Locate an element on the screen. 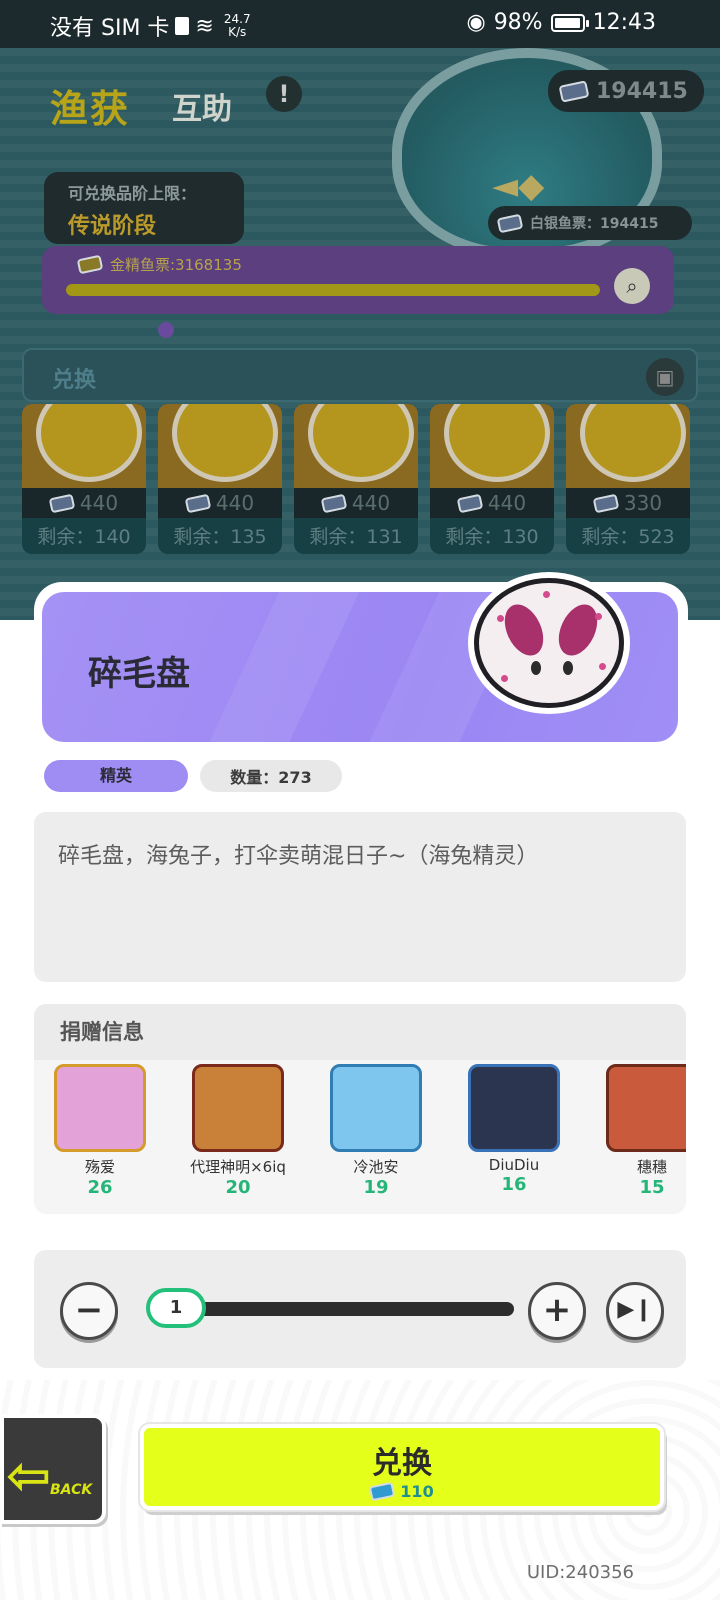 This screenshot has height=1600, width=720. item-card: 440 剩余：130 is located at coordinates (492, 479).